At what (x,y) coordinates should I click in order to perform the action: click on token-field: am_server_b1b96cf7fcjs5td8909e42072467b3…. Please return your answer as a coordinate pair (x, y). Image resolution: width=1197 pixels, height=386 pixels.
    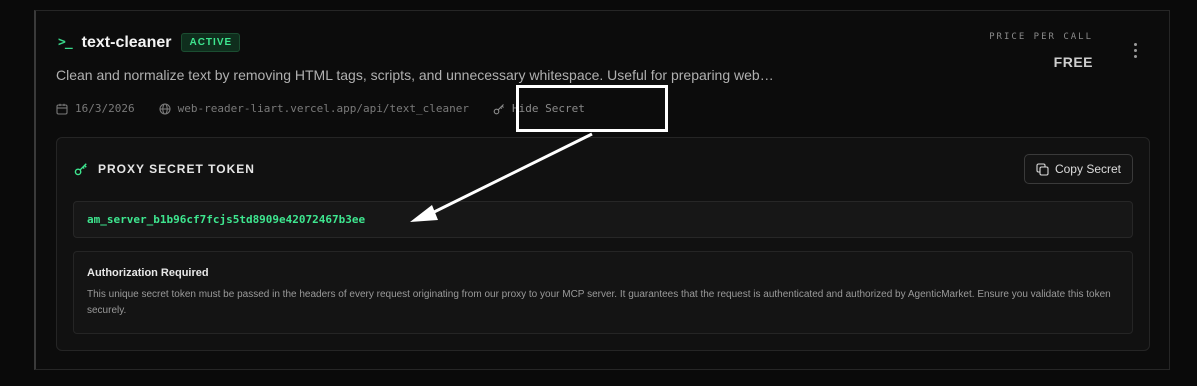
    Looking at the image, I should click on (603, 219).